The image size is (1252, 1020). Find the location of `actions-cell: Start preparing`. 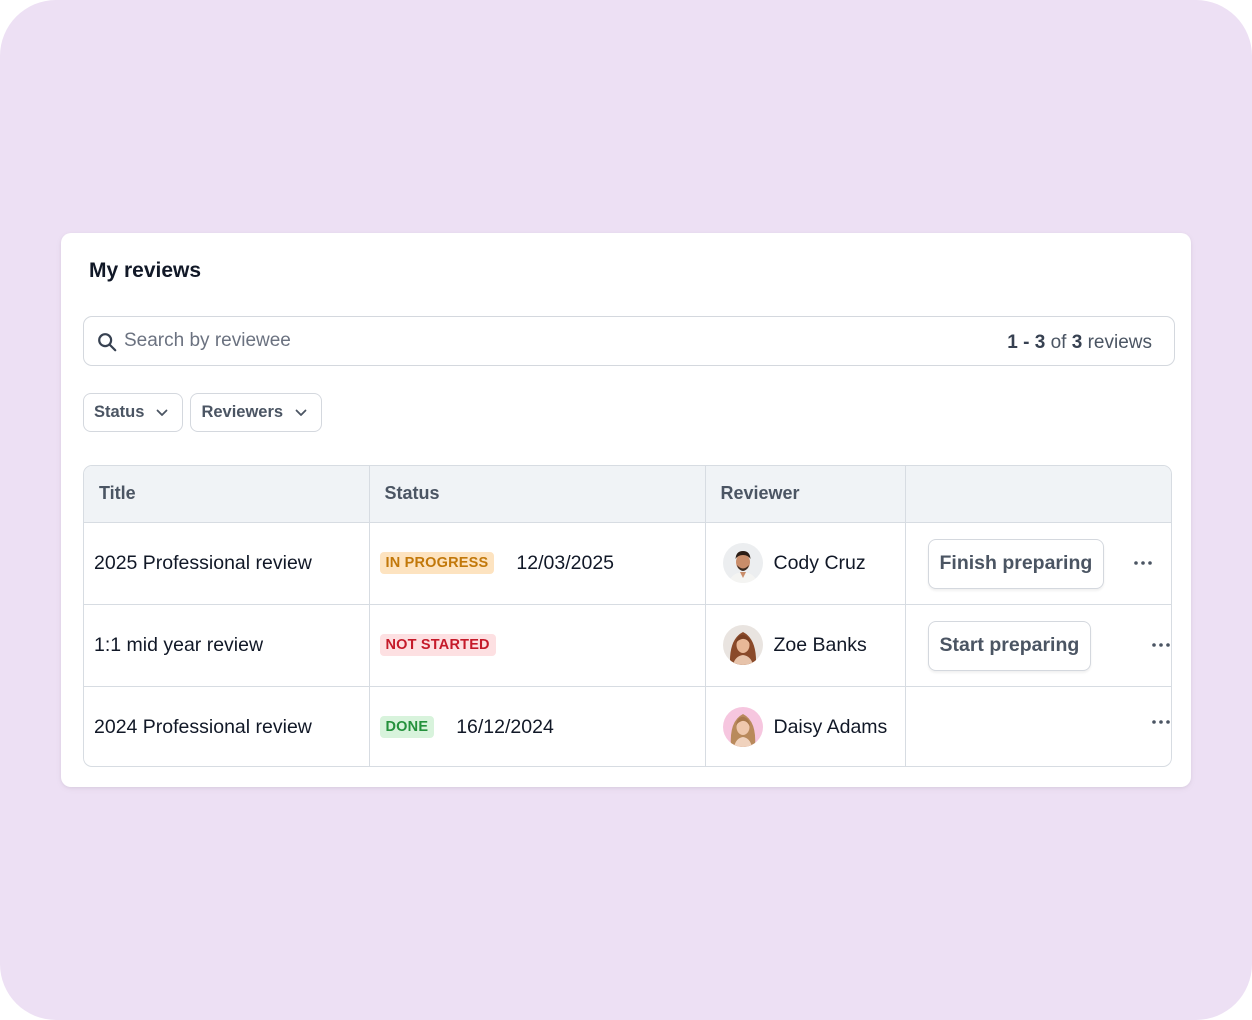

actions-cell: Start preparing is located at coordinates (1038, 645).